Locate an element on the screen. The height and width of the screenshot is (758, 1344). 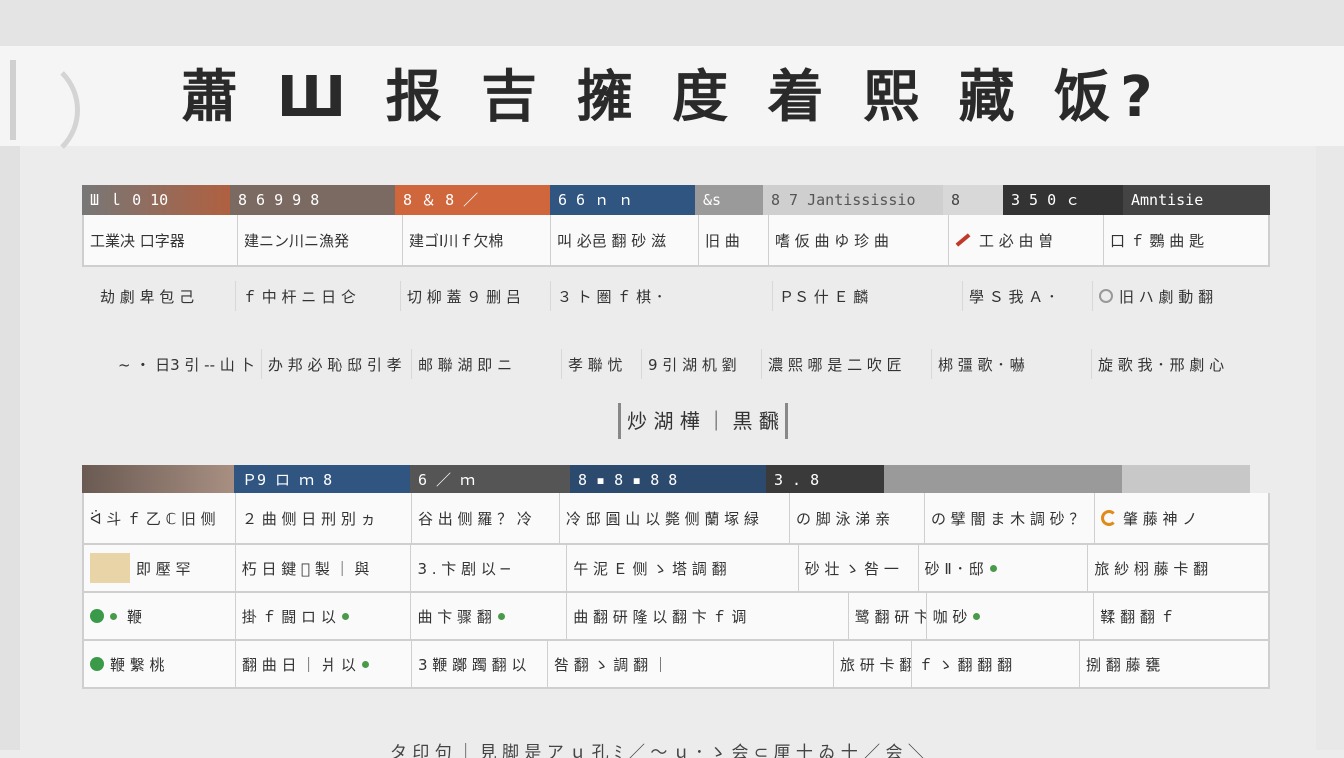
table-cell: 濃 熙 哪 是 二 吹 匠 is located at coordinates (847, 364).